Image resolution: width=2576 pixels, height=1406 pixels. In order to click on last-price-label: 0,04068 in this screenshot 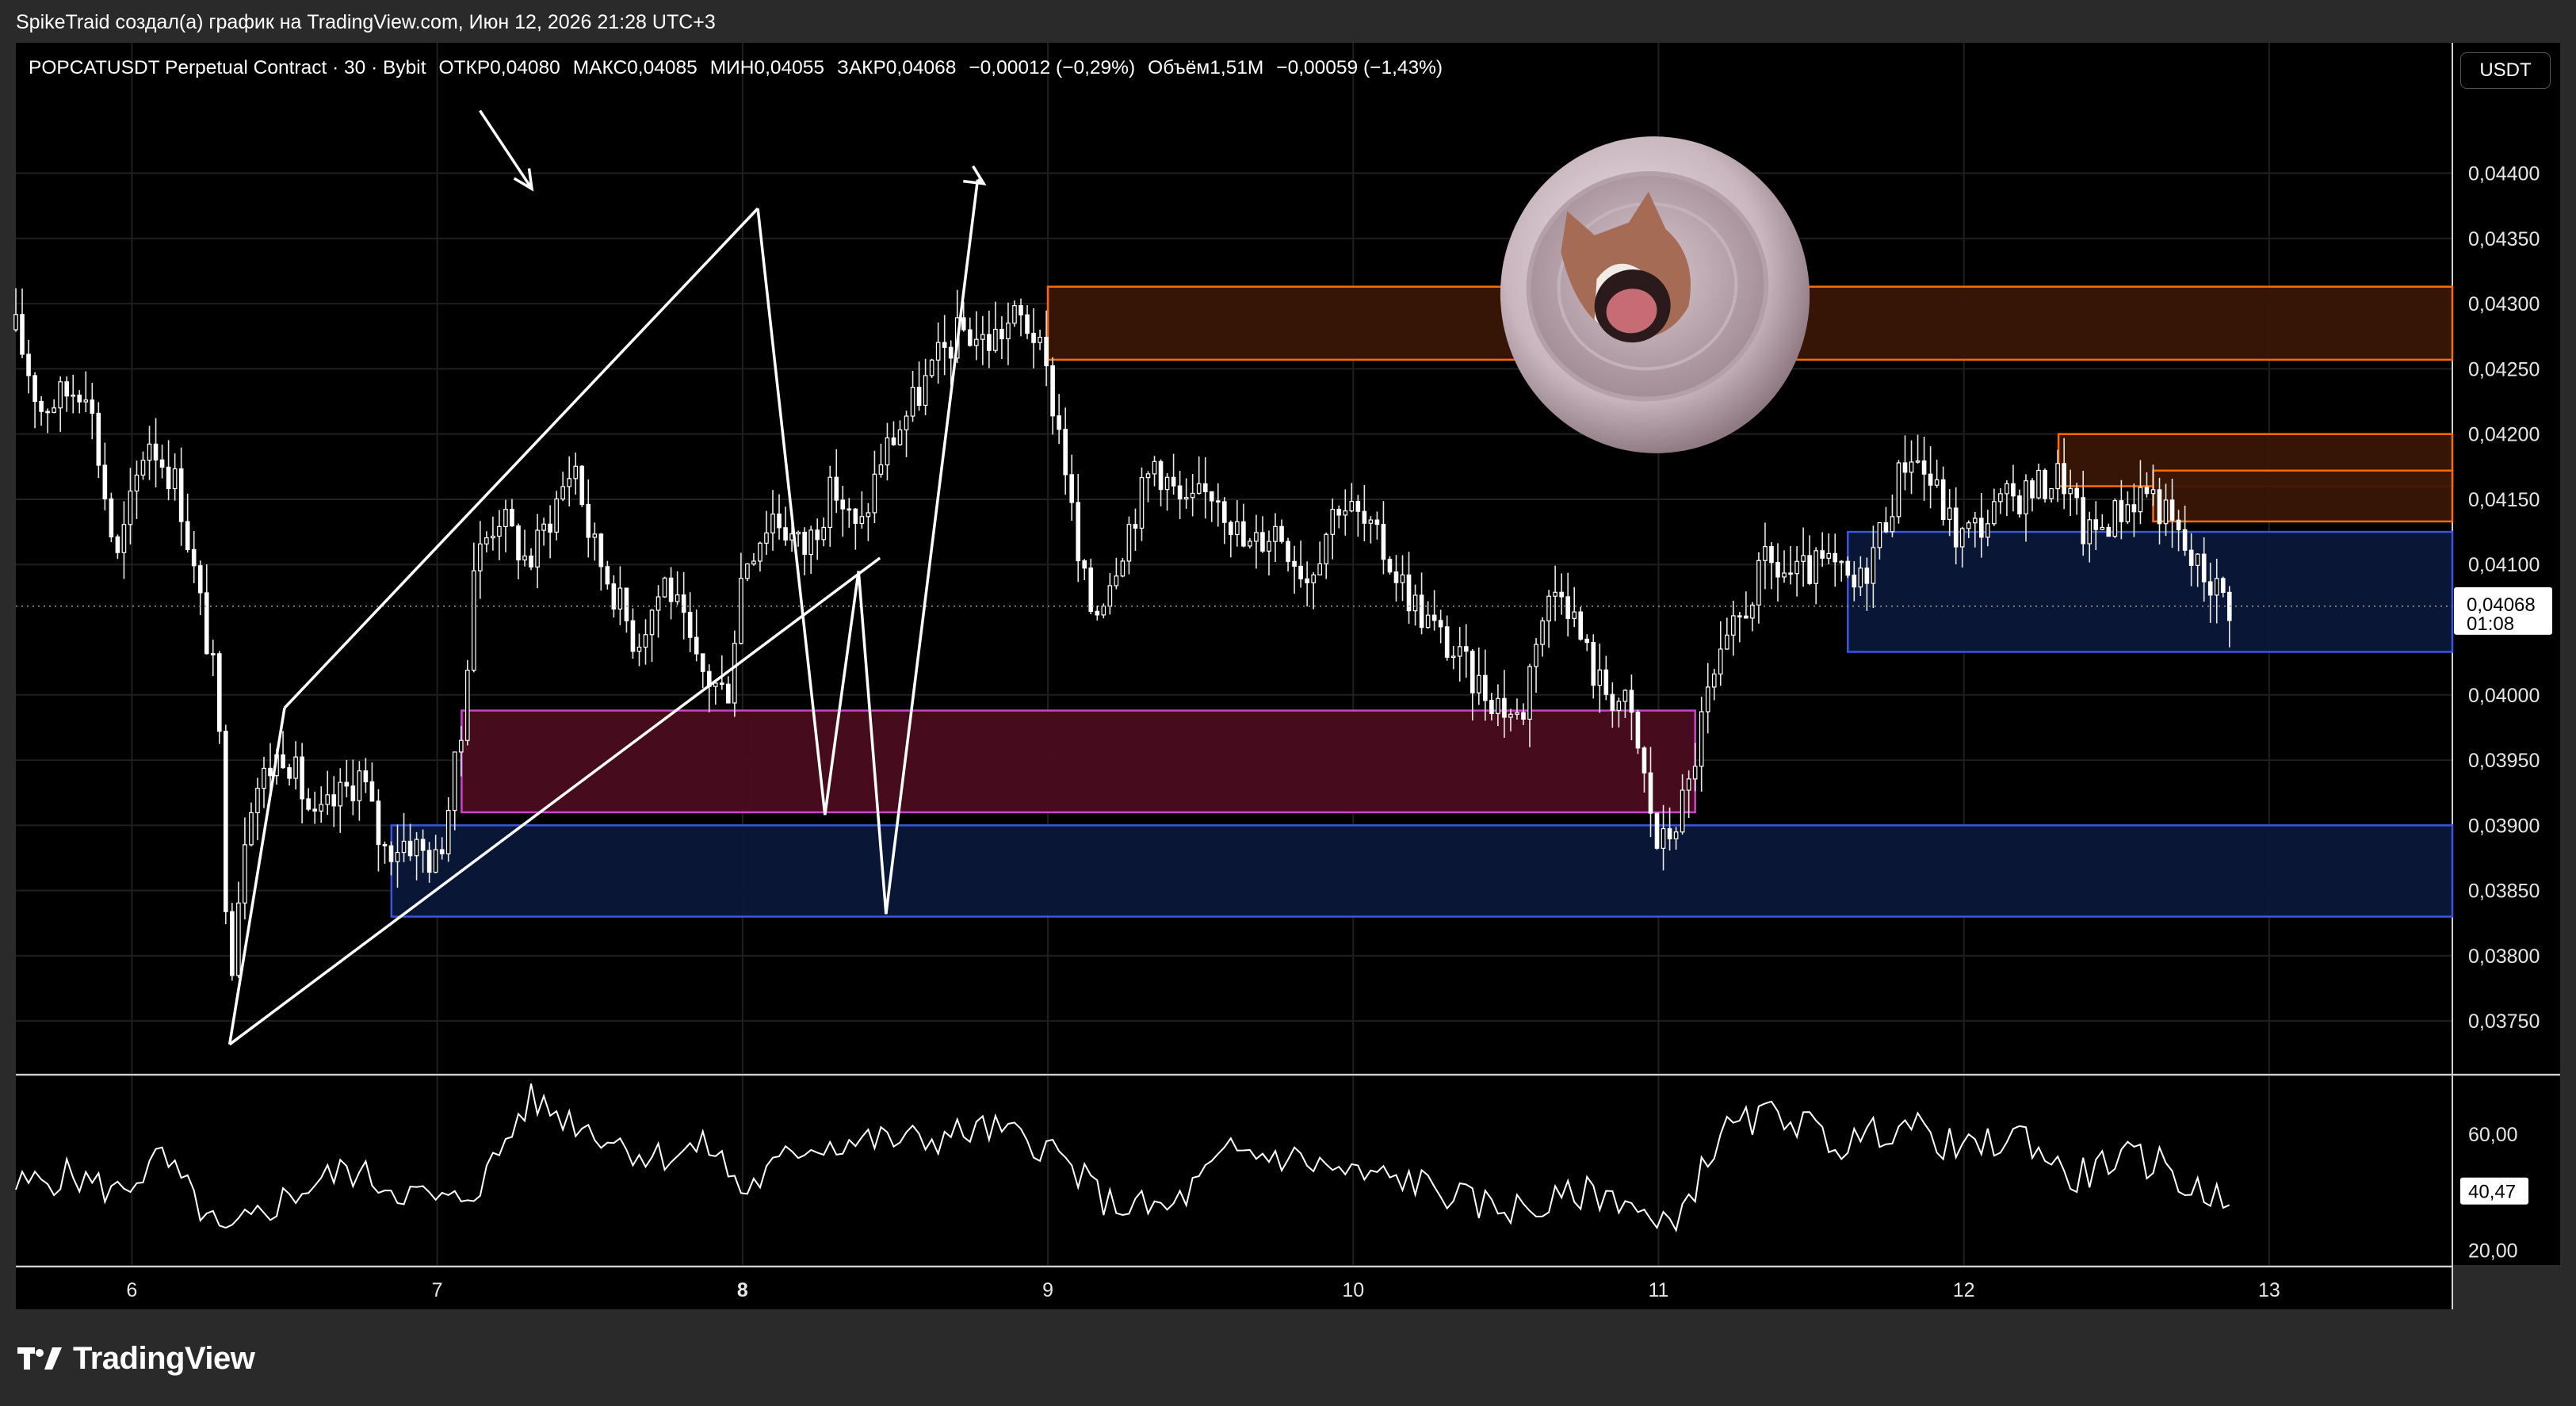, I will do `click(2501, 605)`.